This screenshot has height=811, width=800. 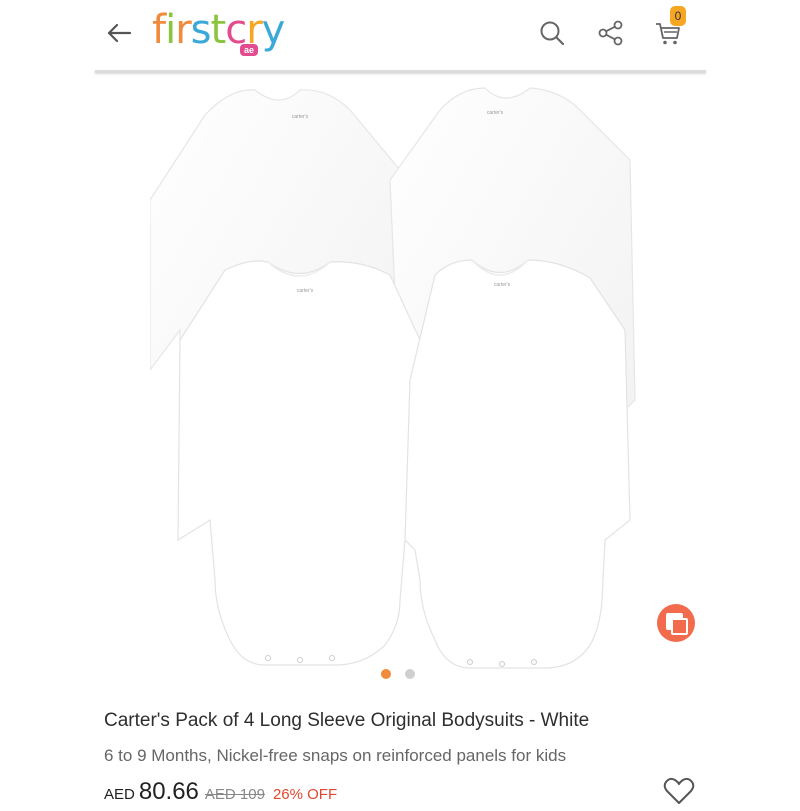 I want to click on search-icon, so click(x=552, y=33).